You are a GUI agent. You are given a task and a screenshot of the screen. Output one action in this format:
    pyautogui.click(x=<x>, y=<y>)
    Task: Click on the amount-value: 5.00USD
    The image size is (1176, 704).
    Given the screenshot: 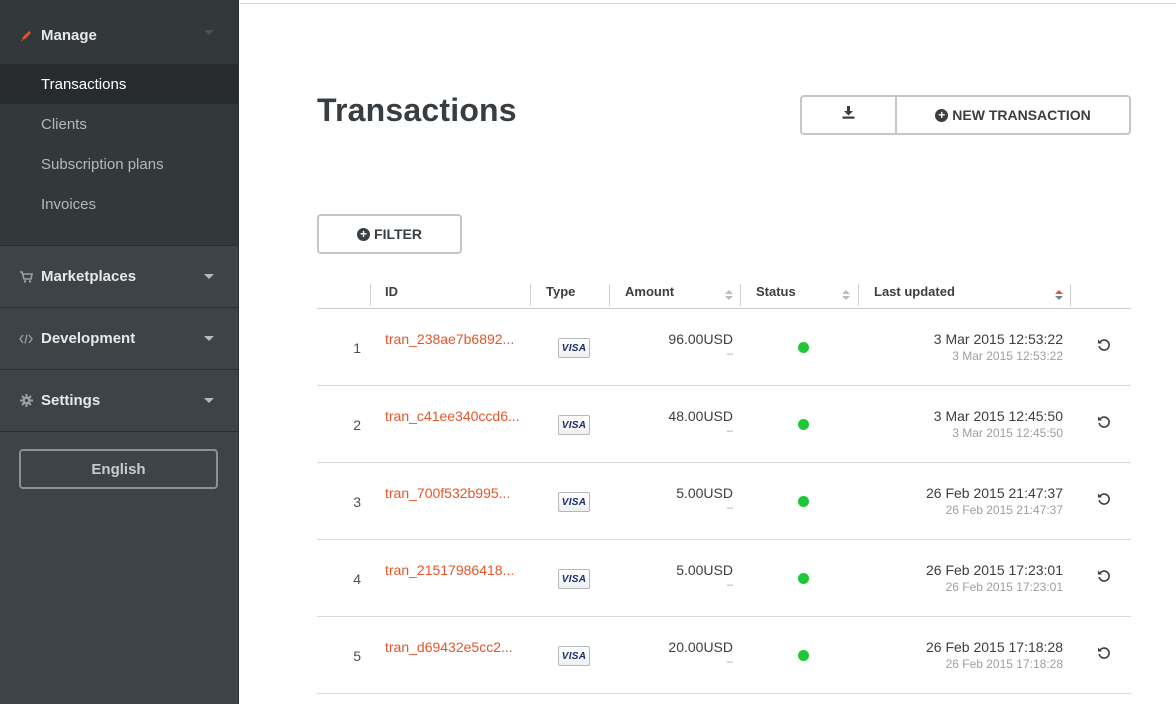 What is the action you would take?
    pyautogui.click(x=704, y=570)
    